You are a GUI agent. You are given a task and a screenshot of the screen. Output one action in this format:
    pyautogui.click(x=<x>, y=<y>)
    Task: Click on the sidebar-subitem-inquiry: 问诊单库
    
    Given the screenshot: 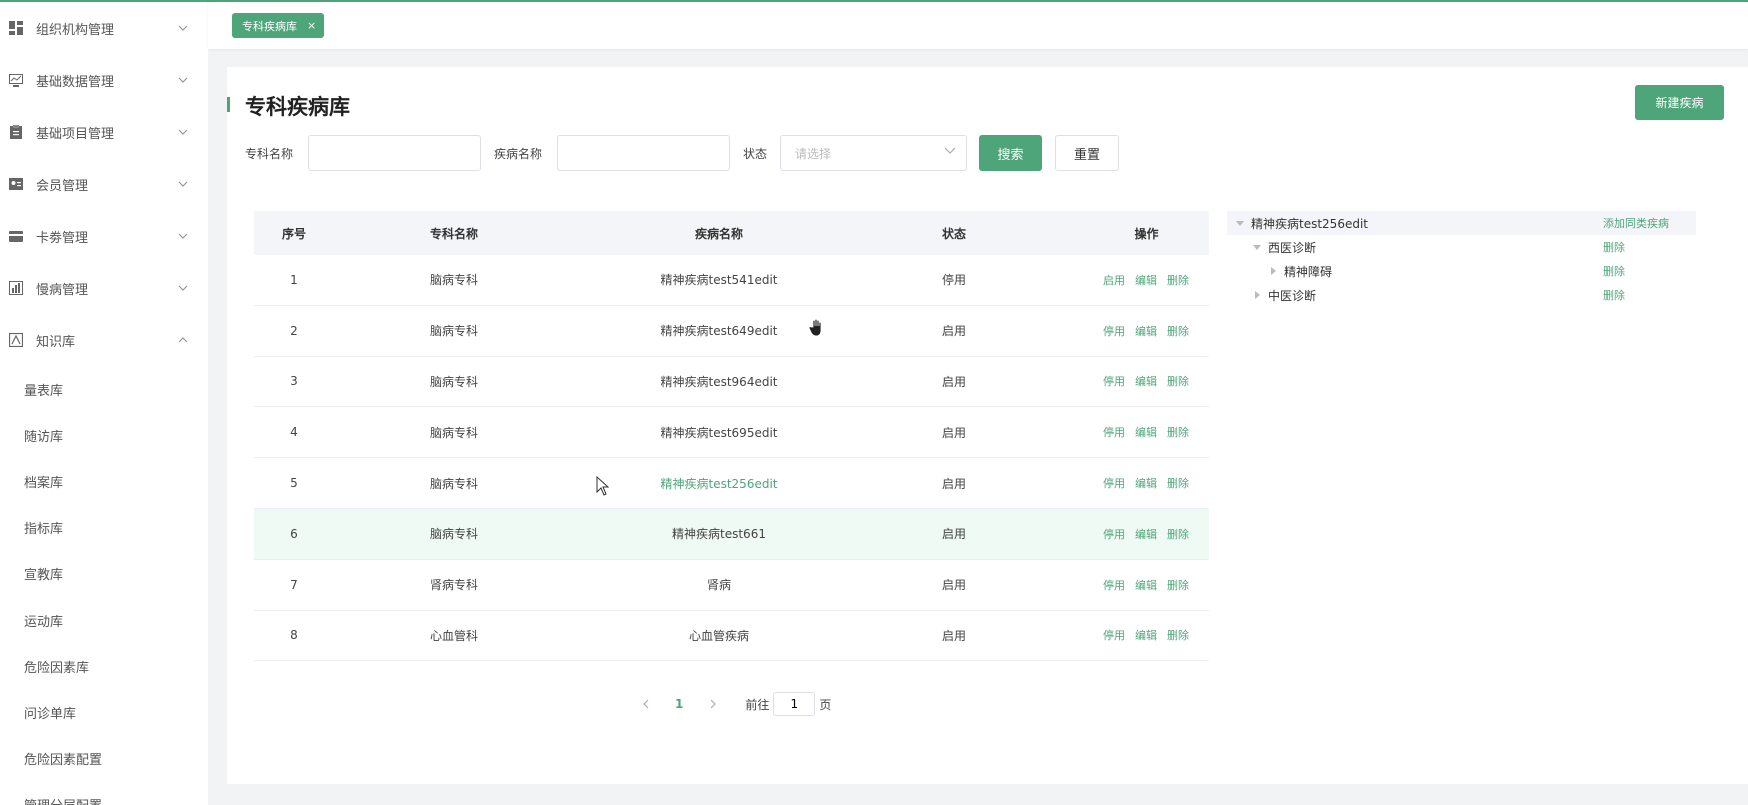 What is the action you would take?
    pyautogui.click(x=104, y=712)
    